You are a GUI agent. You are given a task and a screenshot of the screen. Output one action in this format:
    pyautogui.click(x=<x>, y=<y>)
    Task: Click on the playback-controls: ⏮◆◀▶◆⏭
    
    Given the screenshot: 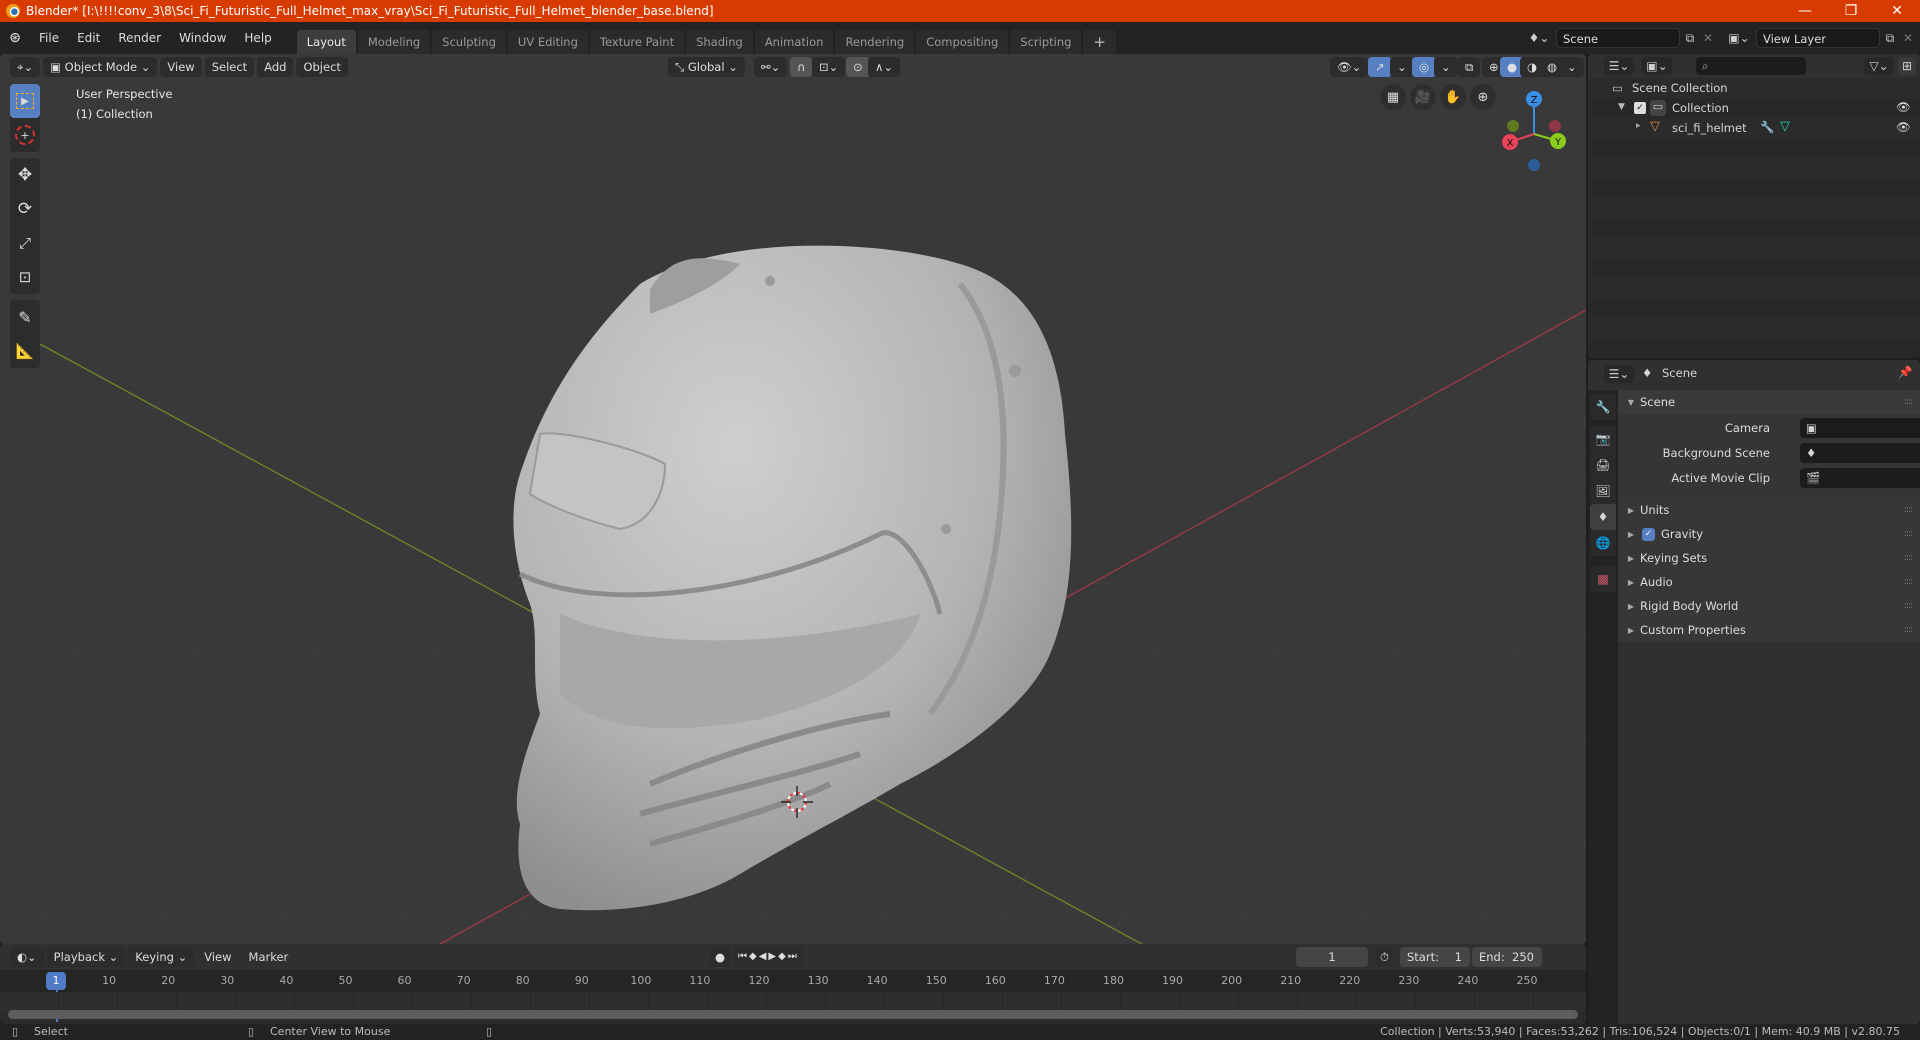 What is the action you would take?
    pyautogui.click(x=768, y=957)
    